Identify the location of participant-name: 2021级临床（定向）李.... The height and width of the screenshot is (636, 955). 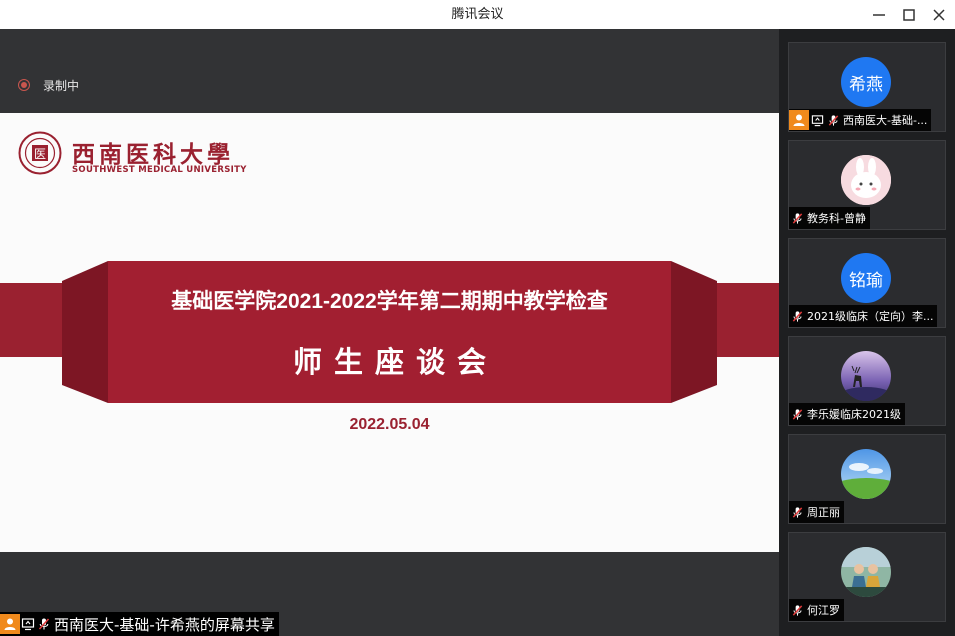
(870, 316).